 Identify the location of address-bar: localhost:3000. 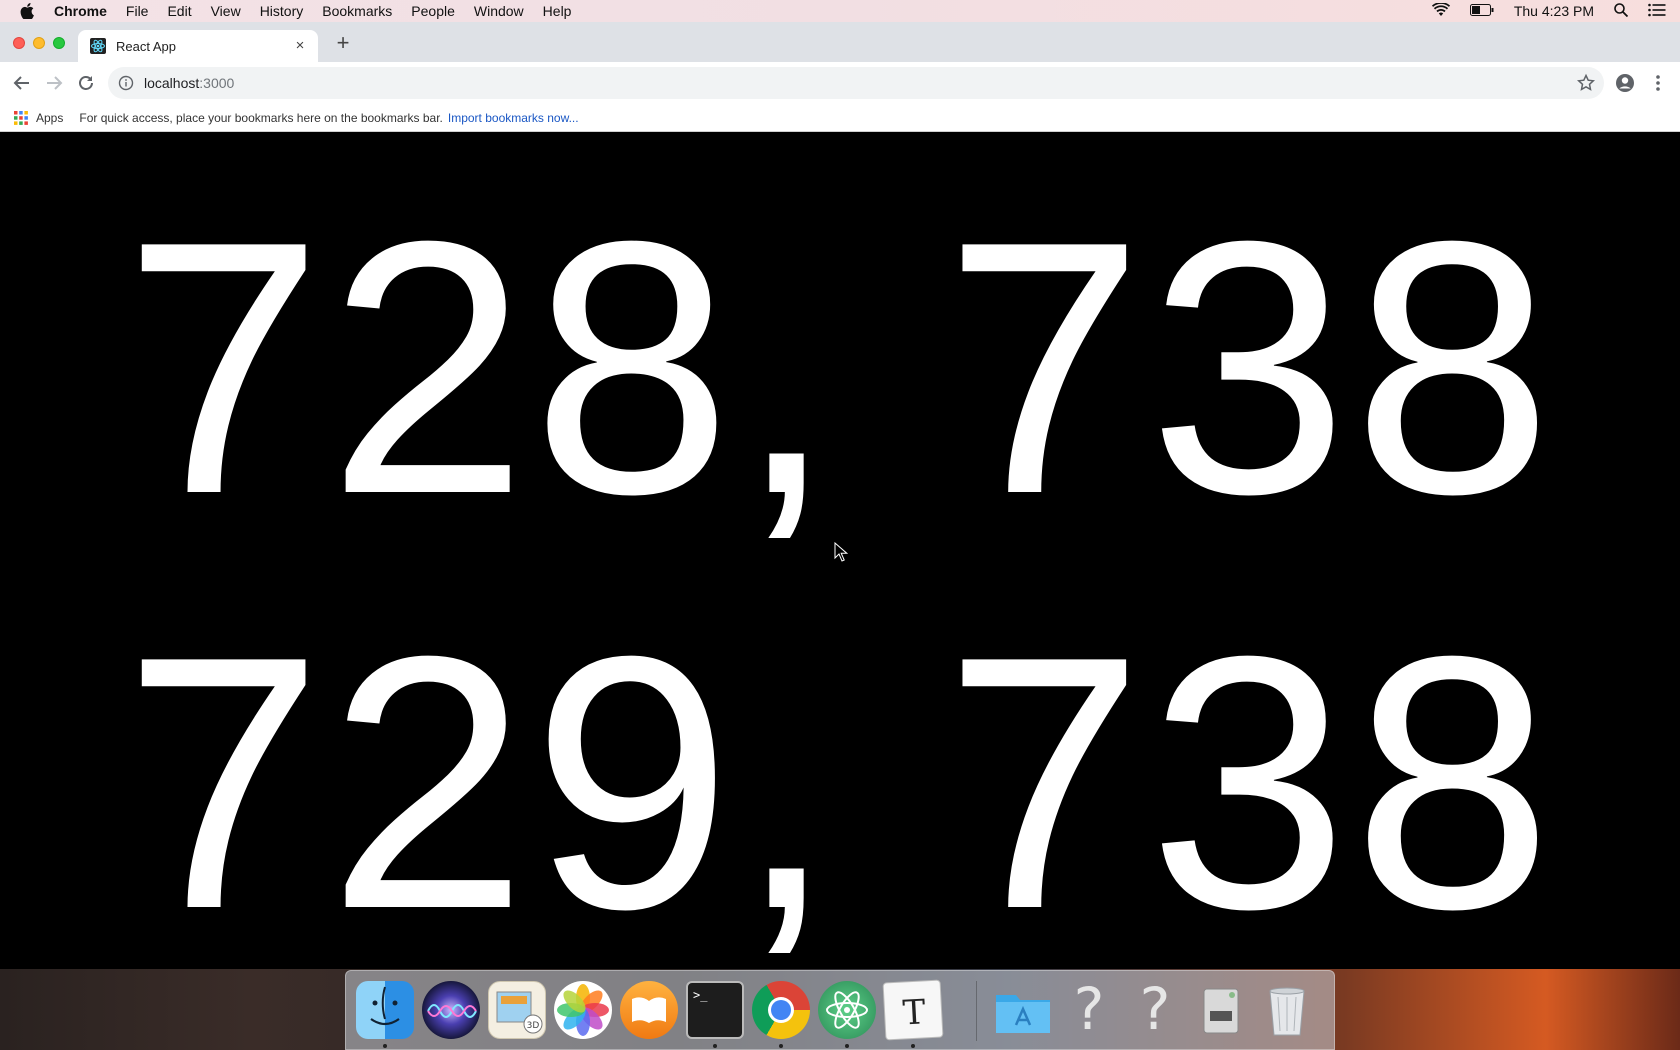
(856, 83).